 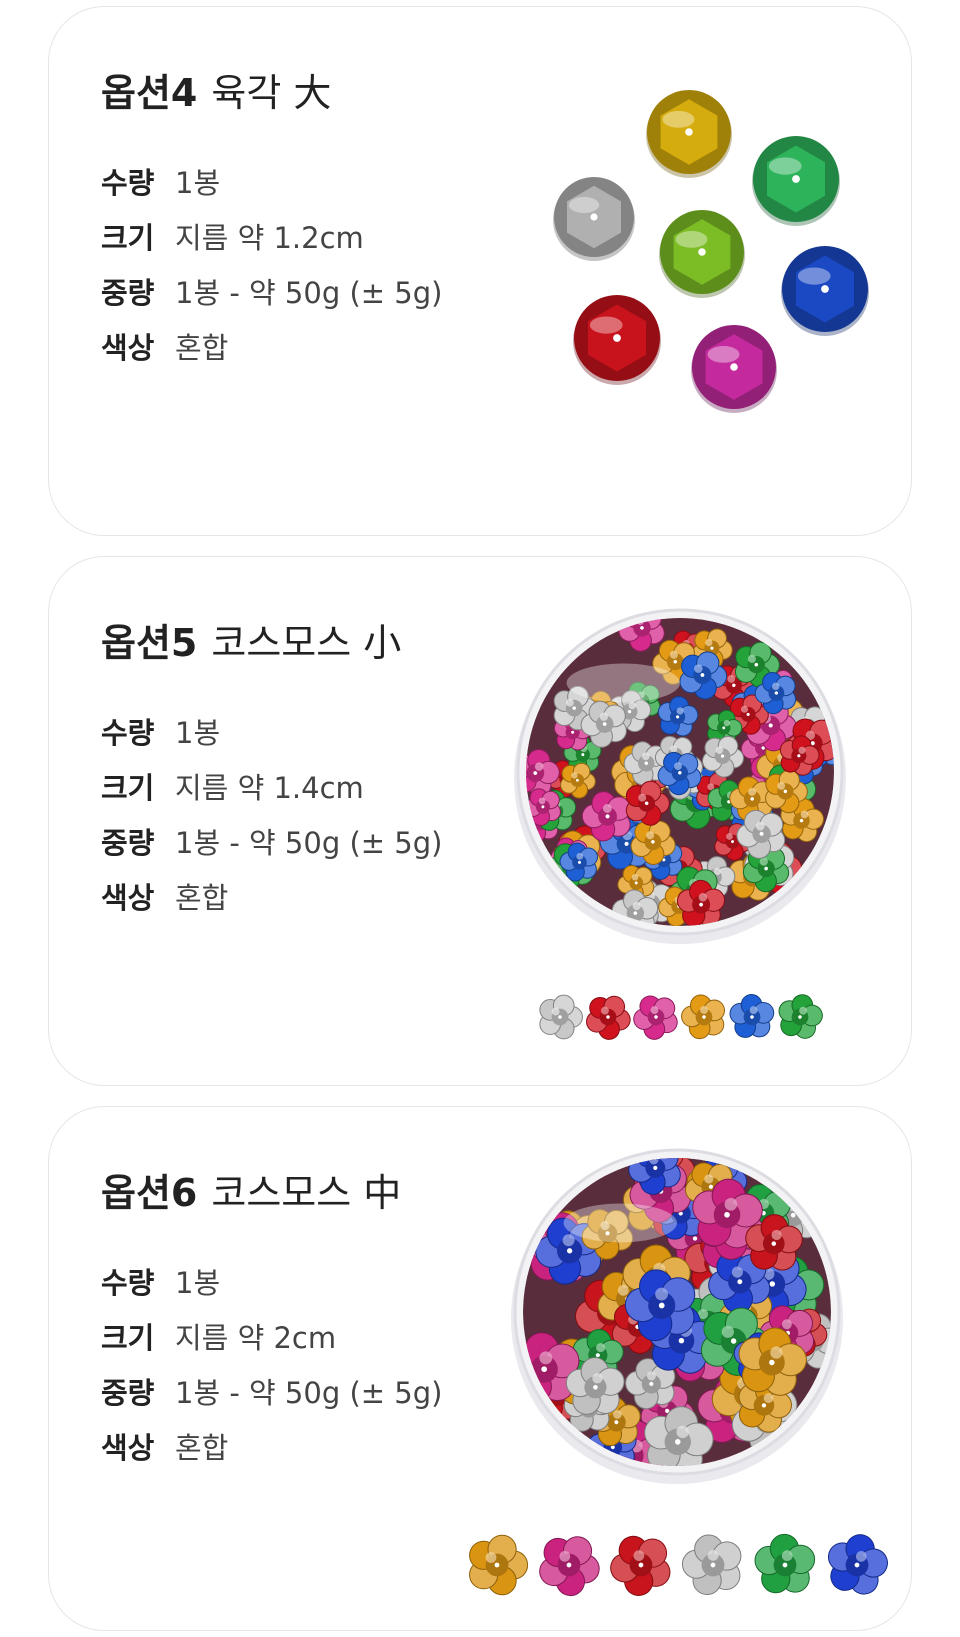 What do you see at coordinates (149, 1193) in the screenshot?
I see `option-number: 옵션6` at bounding box center [149, 1193].